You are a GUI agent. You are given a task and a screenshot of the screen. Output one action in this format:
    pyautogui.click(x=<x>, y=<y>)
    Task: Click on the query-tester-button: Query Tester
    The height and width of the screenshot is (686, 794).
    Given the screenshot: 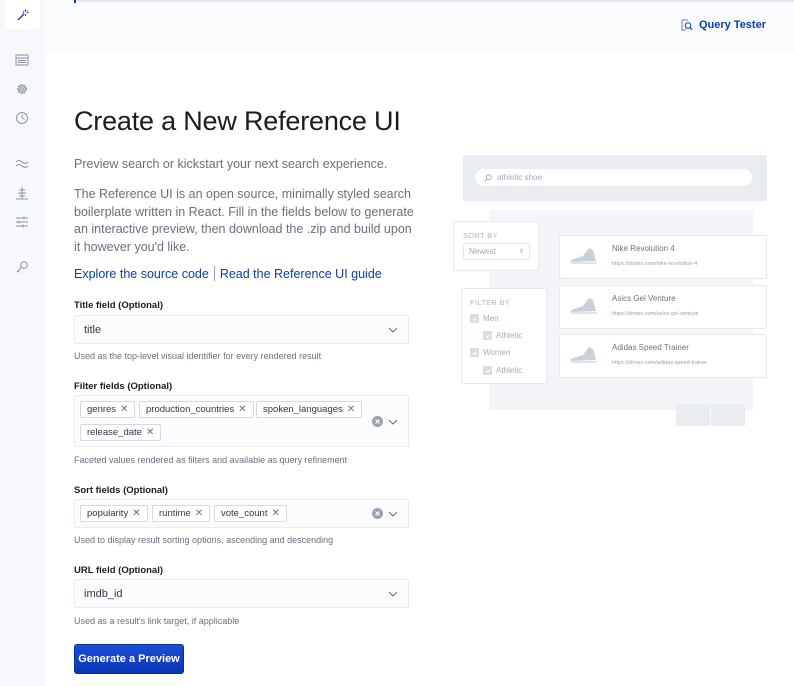 What is the action you would take?
    pyautogui.click(x=723, y=25)
    